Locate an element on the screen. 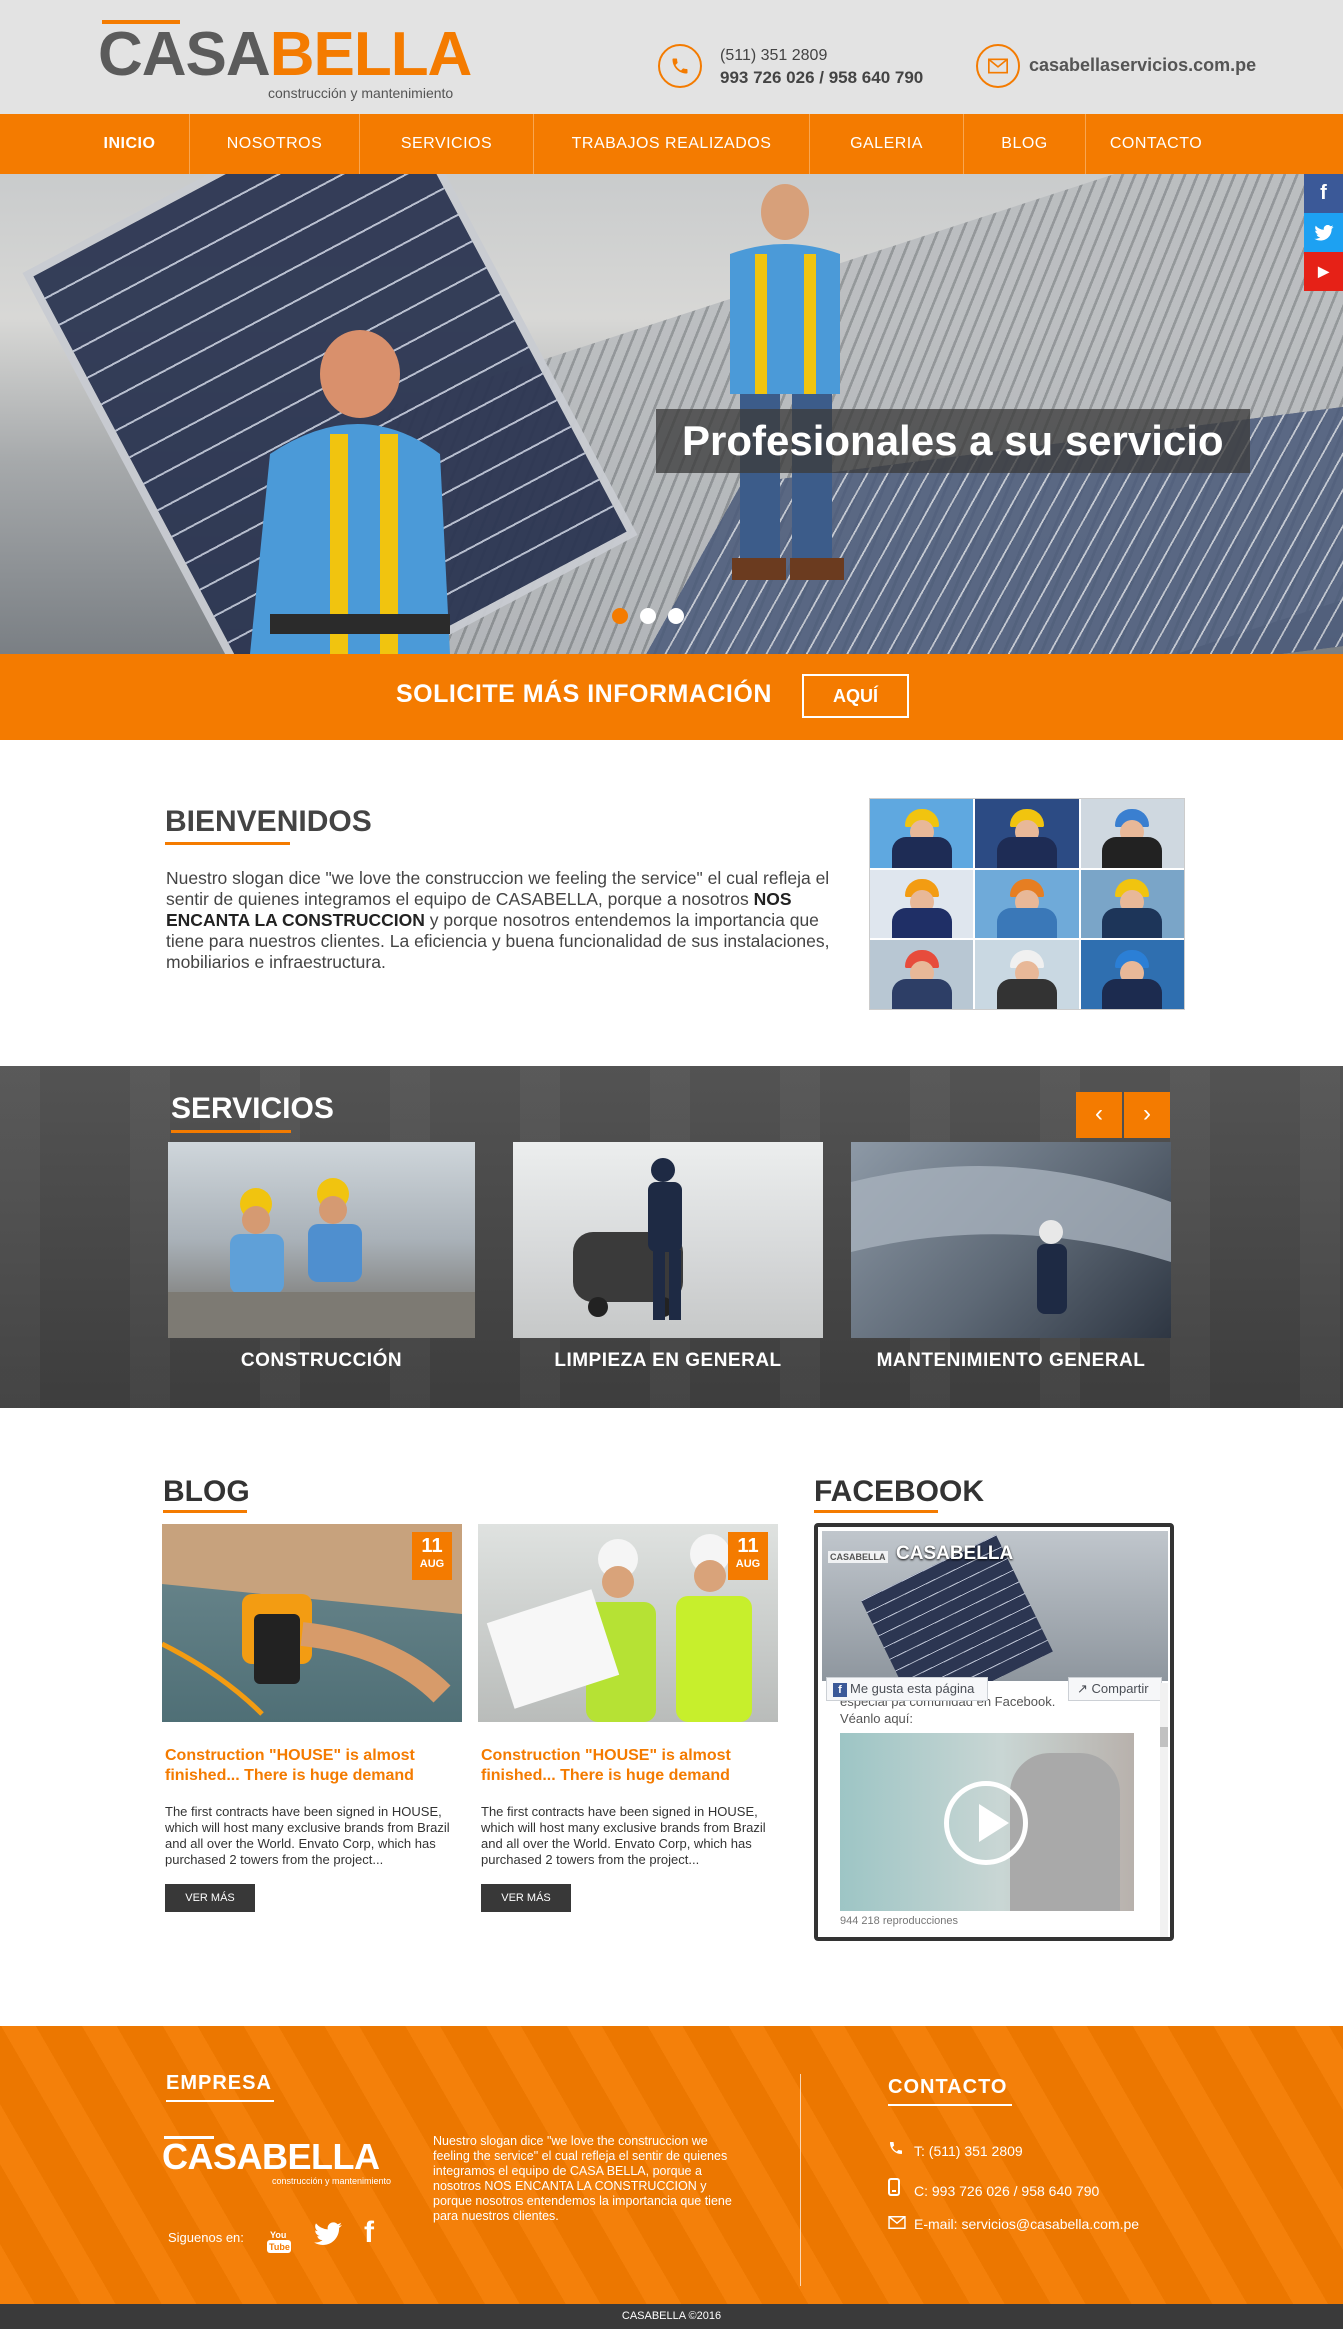 The width and height of the screenshot is (1343, 2329). mobile-icon is located at coordinates (901, 2189).